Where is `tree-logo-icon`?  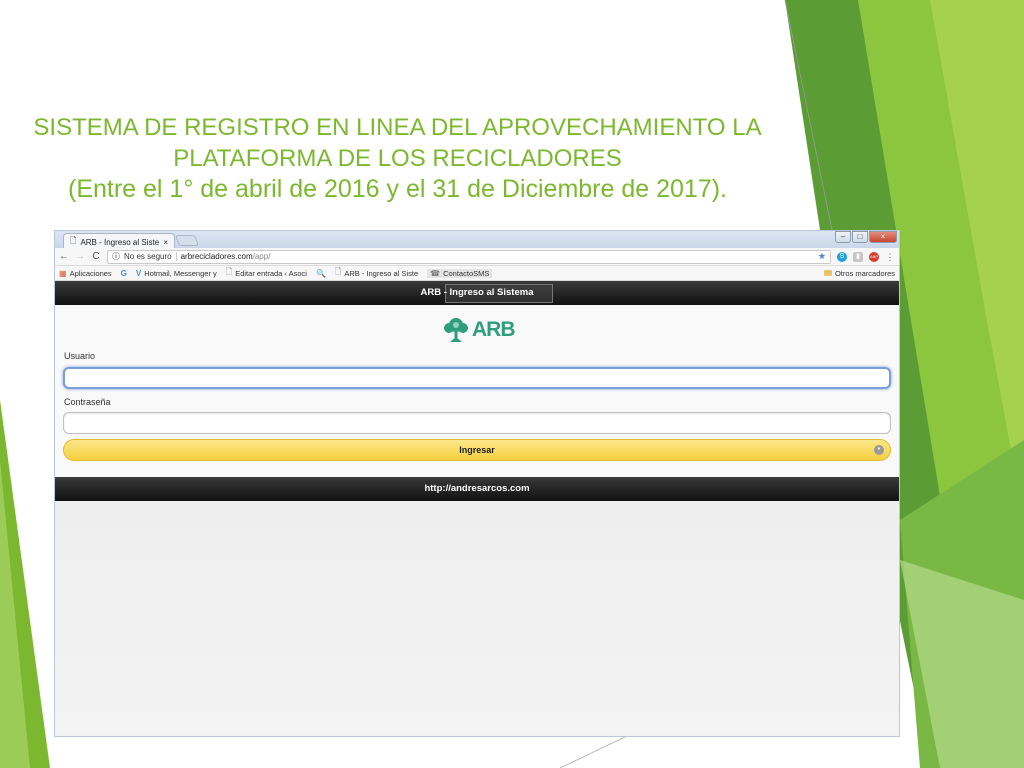
tree-logo-icon is located at coordinates (456, 330).